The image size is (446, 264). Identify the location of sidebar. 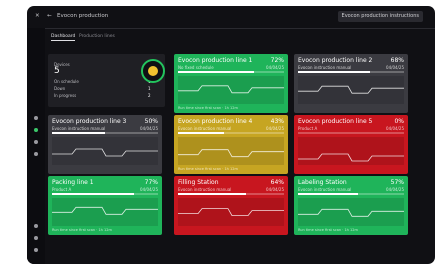
(36, 146).